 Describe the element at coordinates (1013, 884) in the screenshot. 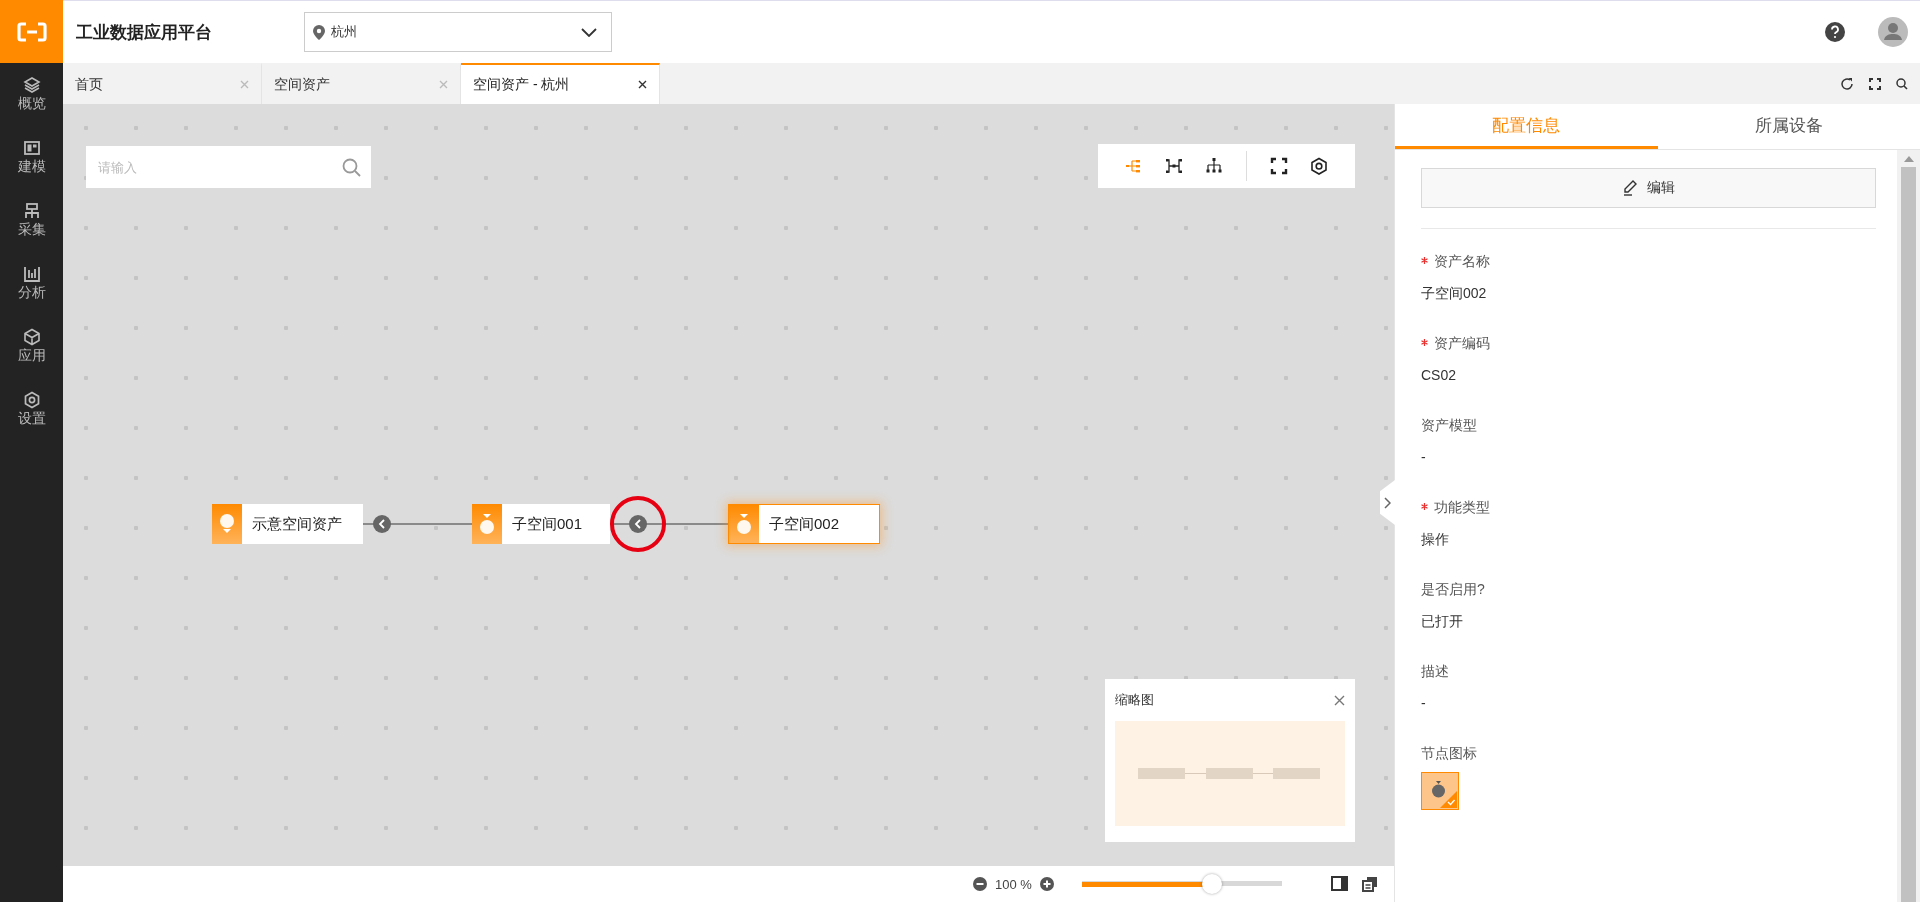

I see `zoom-reading: 100 %` at that location.